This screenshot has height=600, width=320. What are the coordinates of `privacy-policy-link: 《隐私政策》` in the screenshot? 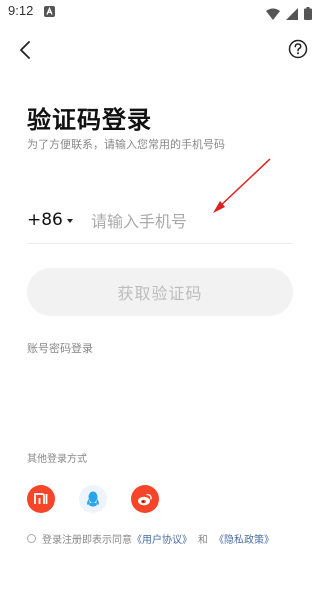 It's located at (244, 538).